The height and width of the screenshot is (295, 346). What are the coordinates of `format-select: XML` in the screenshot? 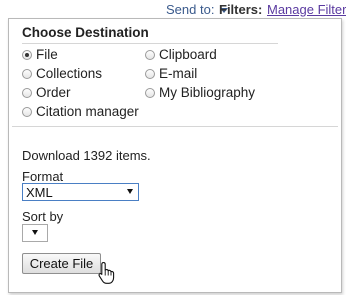 It's located at (80, 192).